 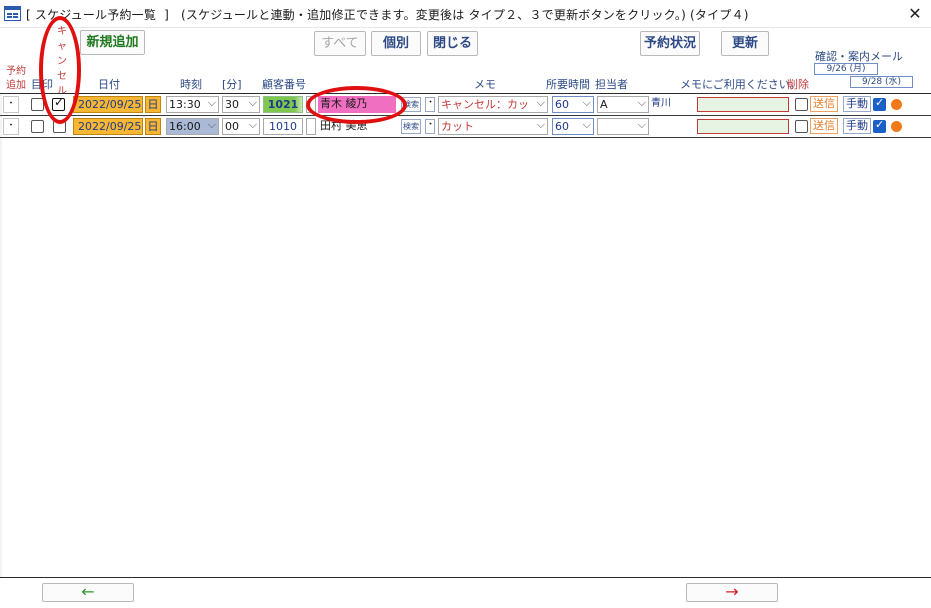 I want to click on header-duration: 所要時間, so click(x=568, y=84).